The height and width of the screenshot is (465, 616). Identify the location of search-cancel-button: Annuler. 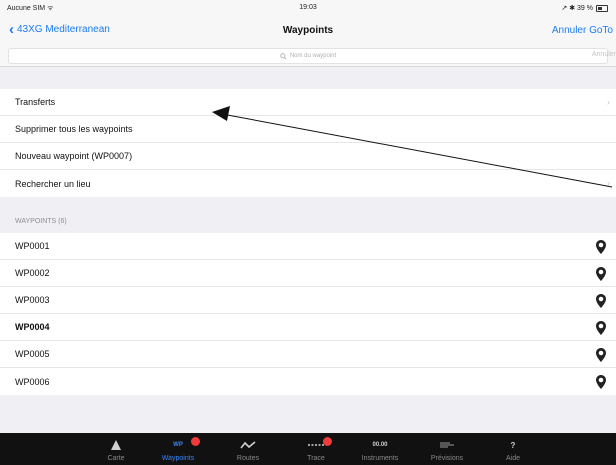
(604, 54).